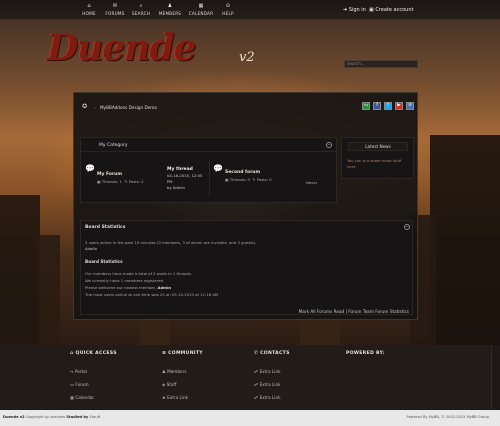 The height and width of the screenshot is (426, 500). I want to click on category-header: My Category −, so click(208, 145).